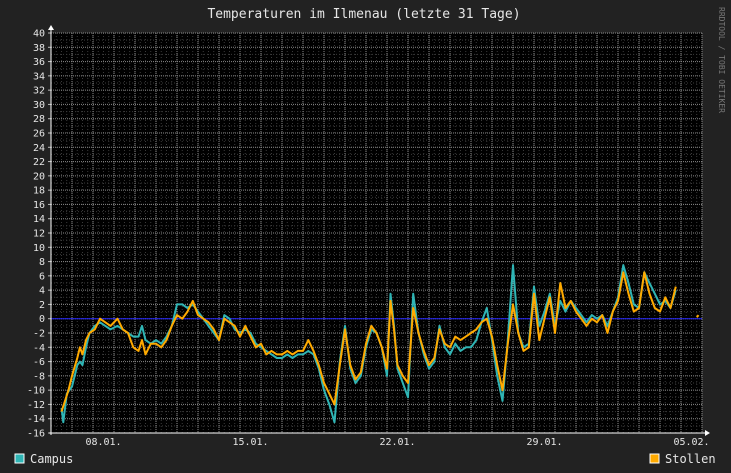  What do you see at coordinates (39, 148) in the screenshot?
I see `y-tick-label: 24` at bounding box center [39, 148].